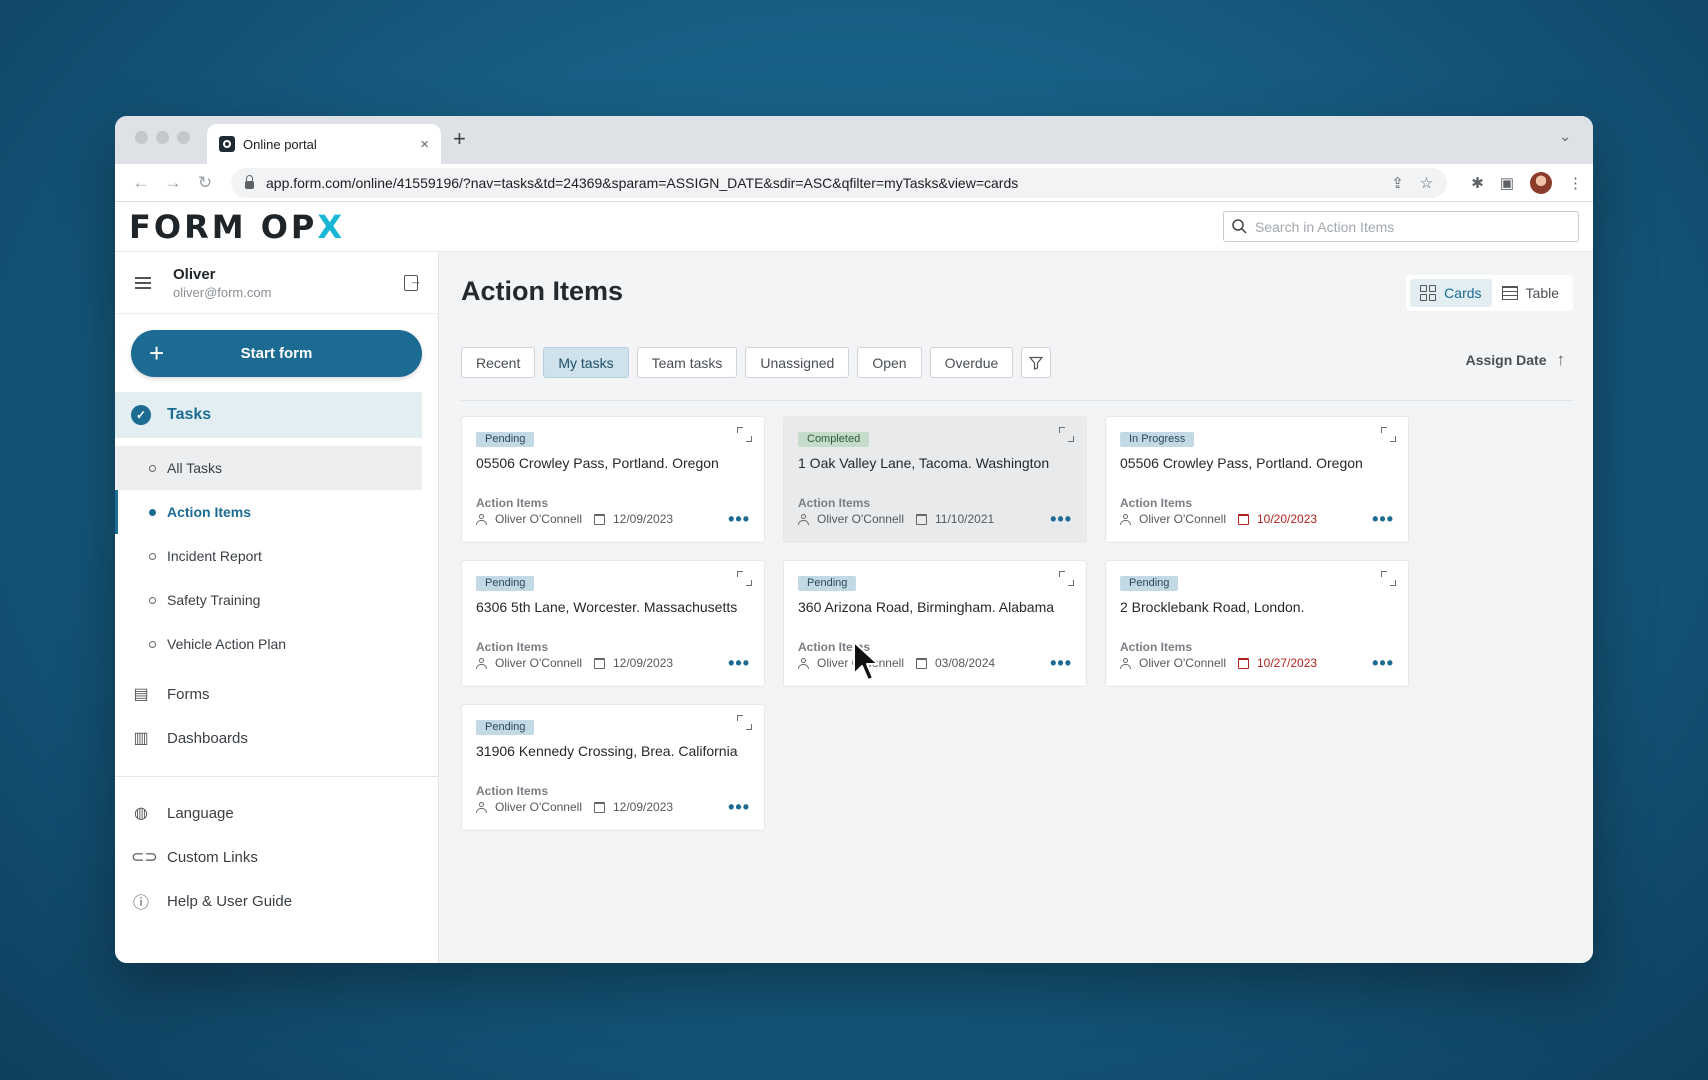  Describe the element at coordinates (276, 813) in the screenshot. I see `sidebar-item-language: ◍ Language` at that location.